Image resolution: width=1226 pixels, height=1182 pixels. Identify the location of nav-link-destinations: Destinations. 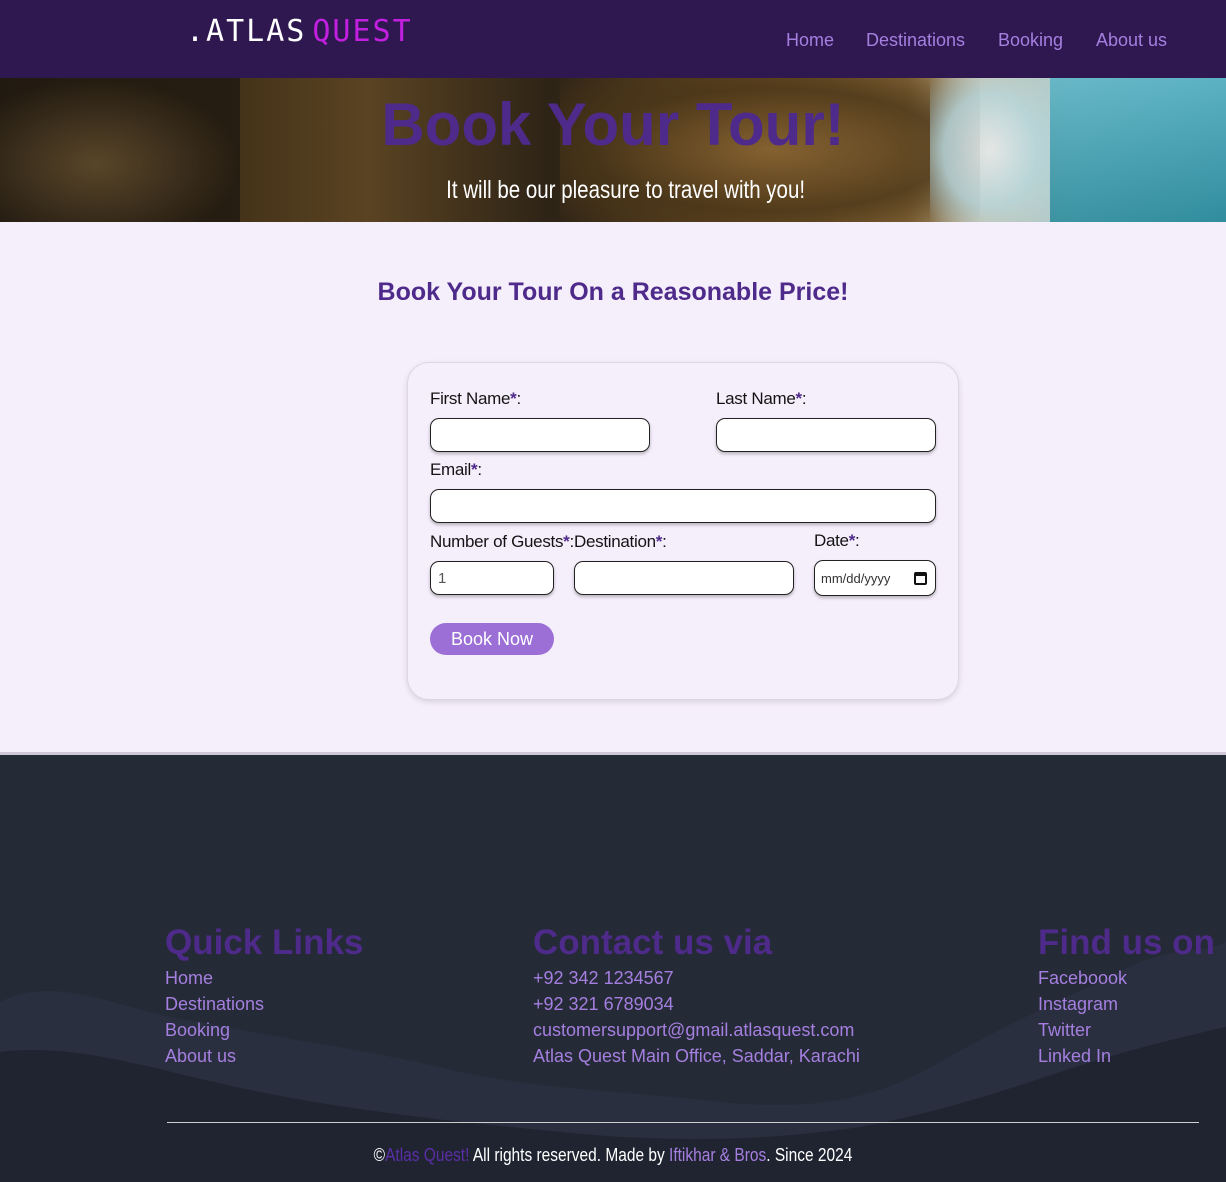
(915, 40).